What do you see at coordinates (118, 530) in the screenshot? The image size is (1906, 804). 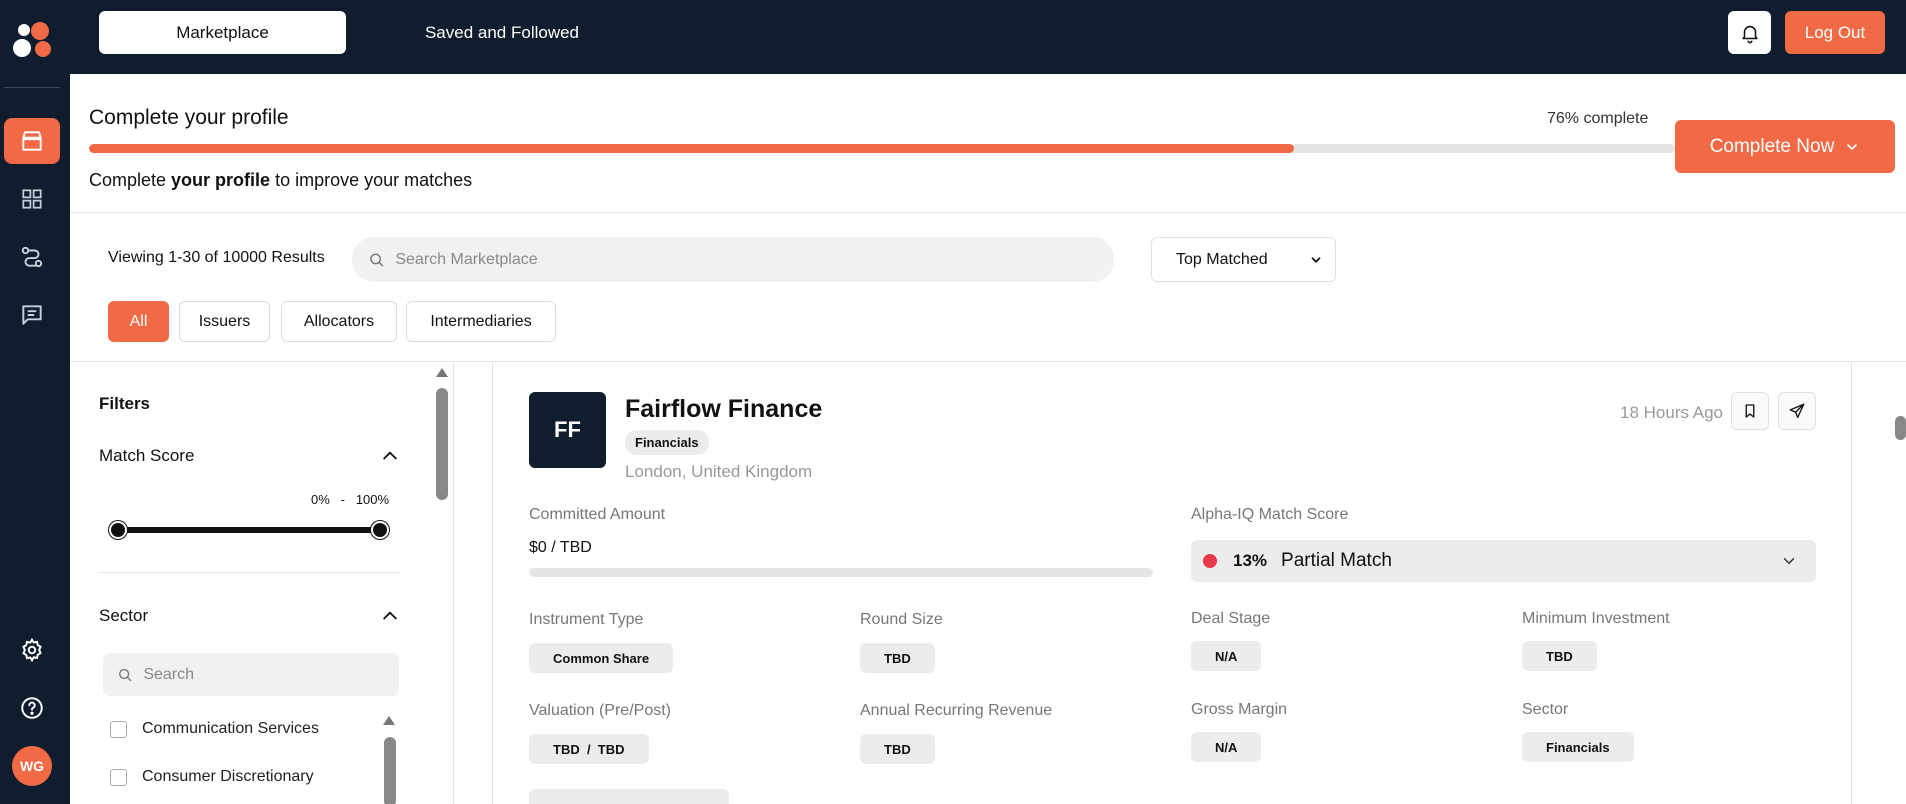 I see `slider-min-handle` at bounding box center [118, 530].